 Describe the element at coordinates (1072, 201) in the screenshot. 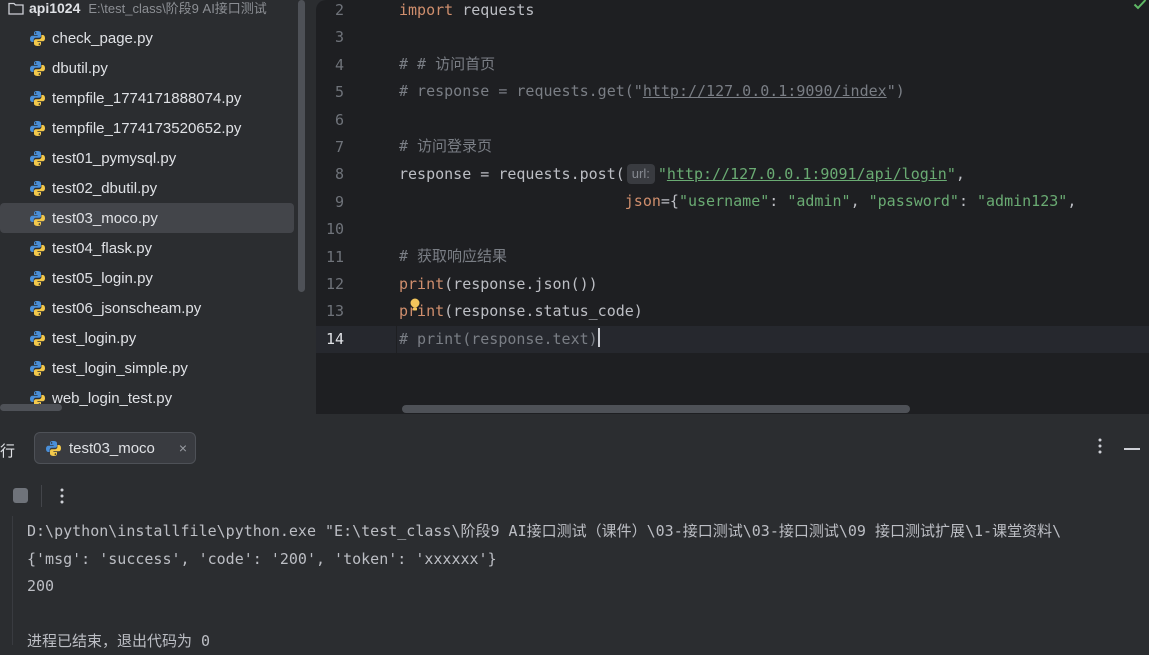

I see `code-text: ,` at that location.